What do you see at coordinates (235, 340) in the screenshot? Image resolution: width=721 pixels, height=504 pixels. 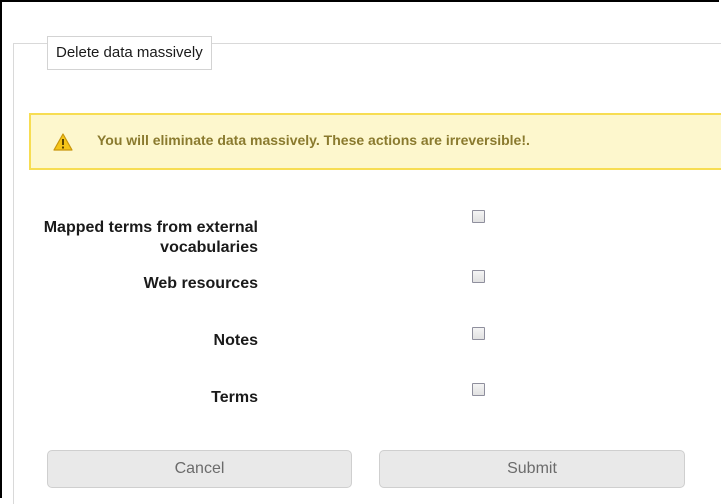 I see `option-label-notes: Notes` at bounding box center [235, 340].